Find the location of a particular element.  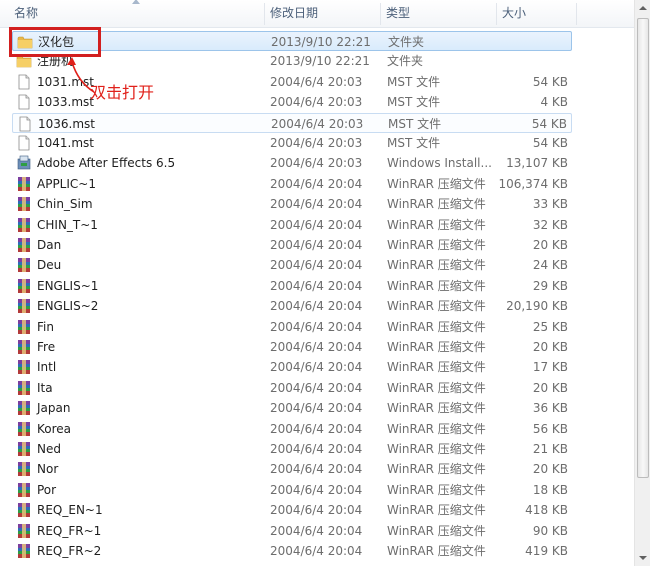

file-name: APPLIC~1 is located at coordinates (66, 183).